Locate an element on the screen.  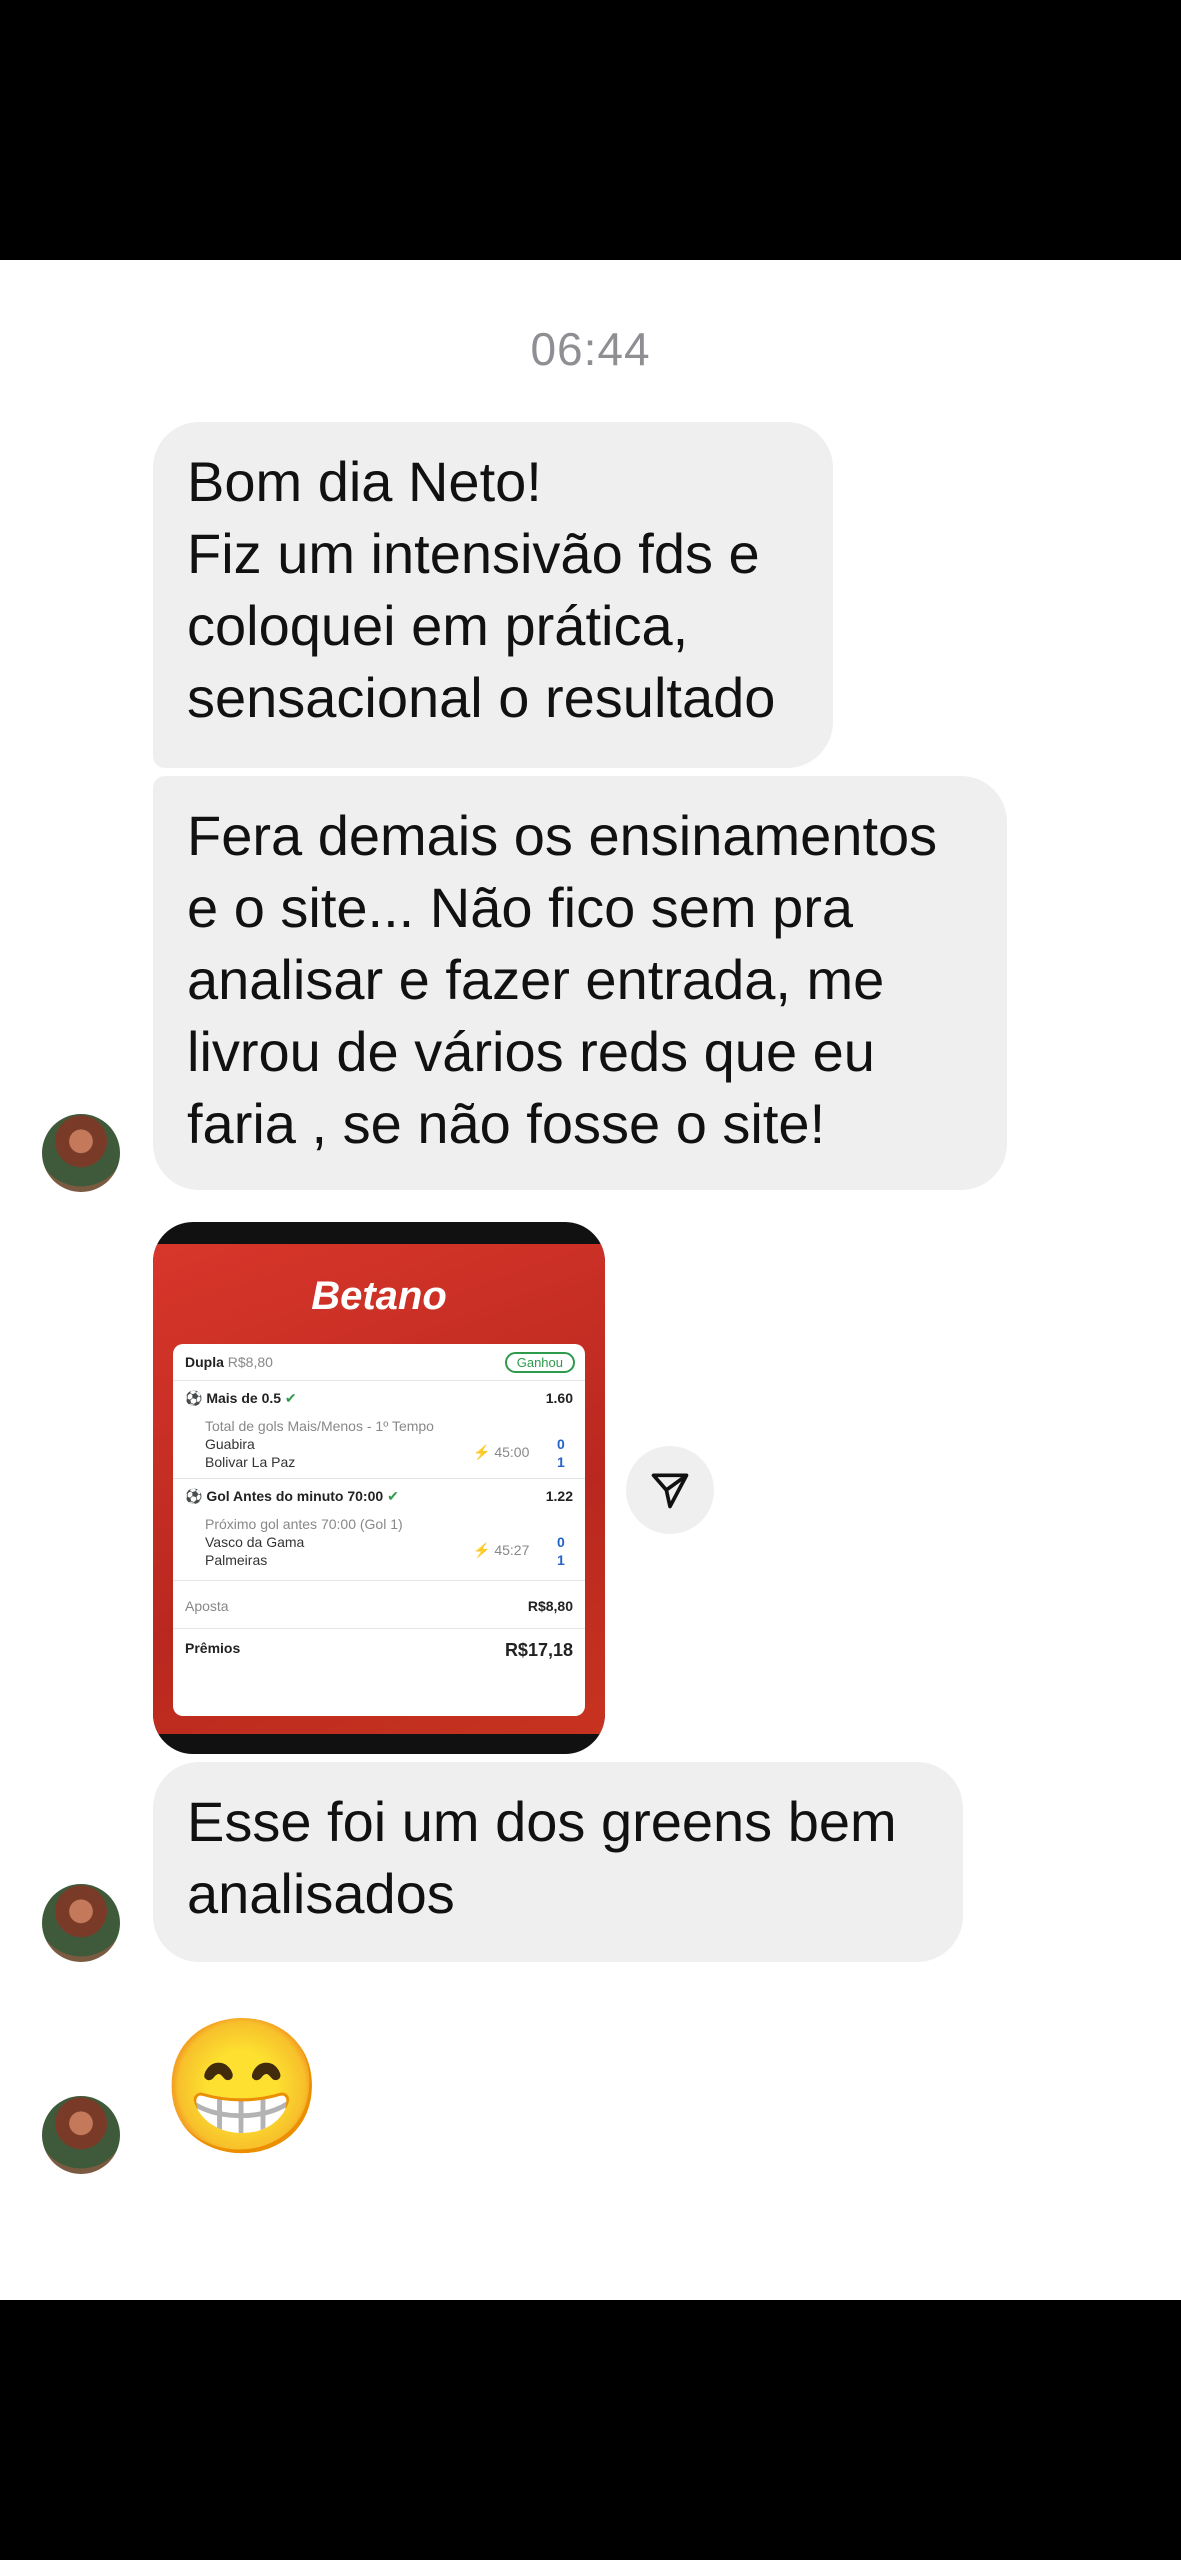
selection-2: ⚽ Gol Antes do minuto 70:00 ✔ 1.22 is located at coordinates (379, 1496).